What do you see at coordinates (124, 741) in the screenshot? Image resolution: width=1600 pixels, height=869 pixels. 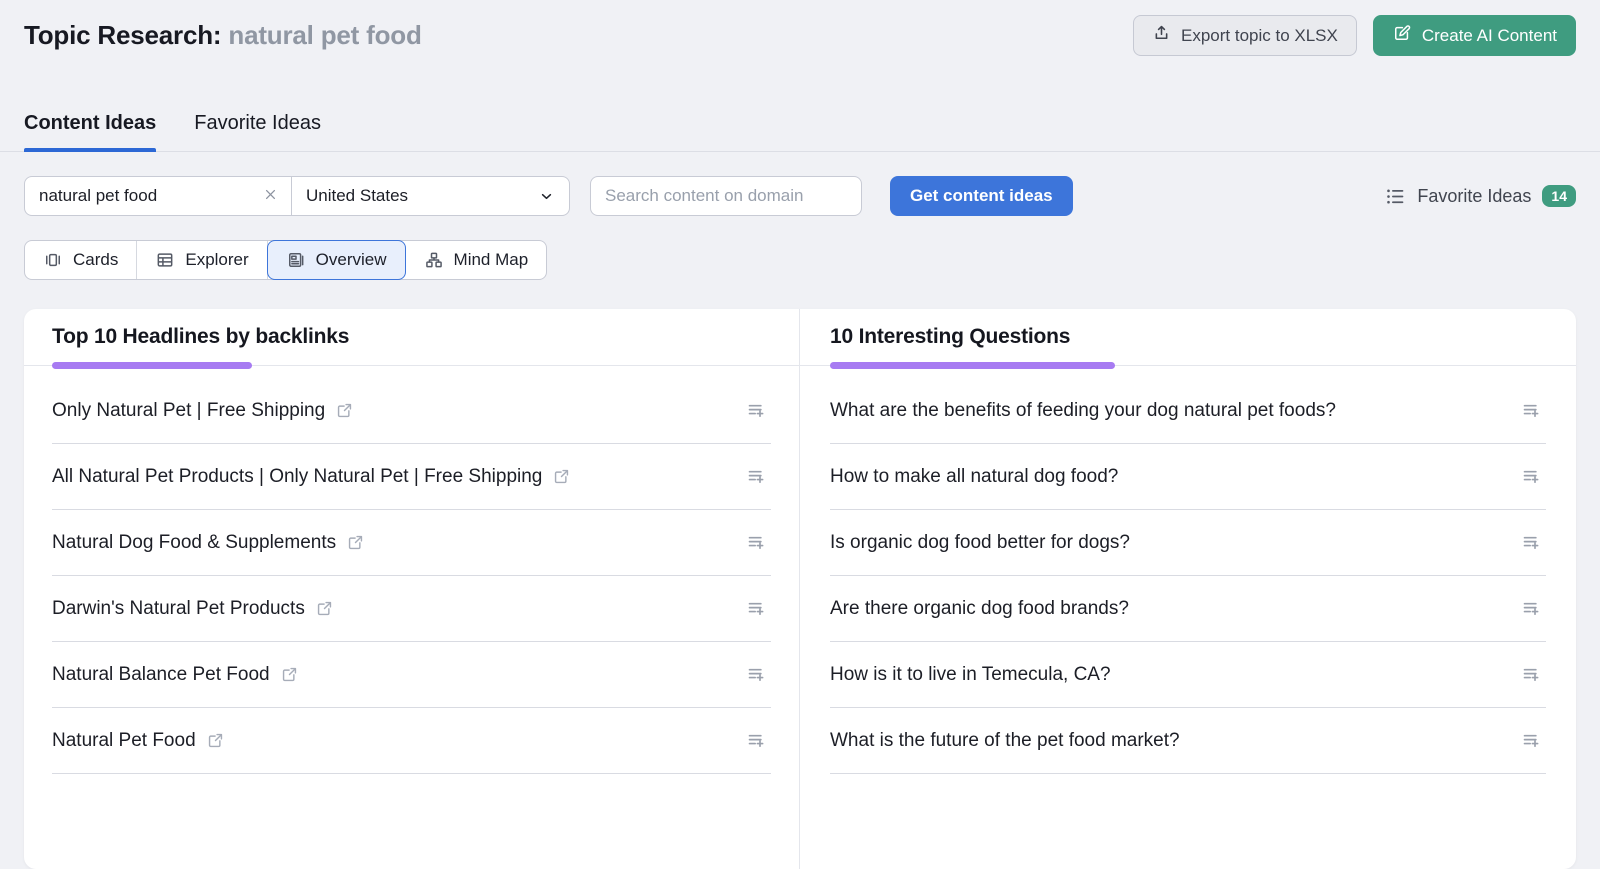 I see `headline-link: Natural Pet Food` at bounding box center [124, 741].